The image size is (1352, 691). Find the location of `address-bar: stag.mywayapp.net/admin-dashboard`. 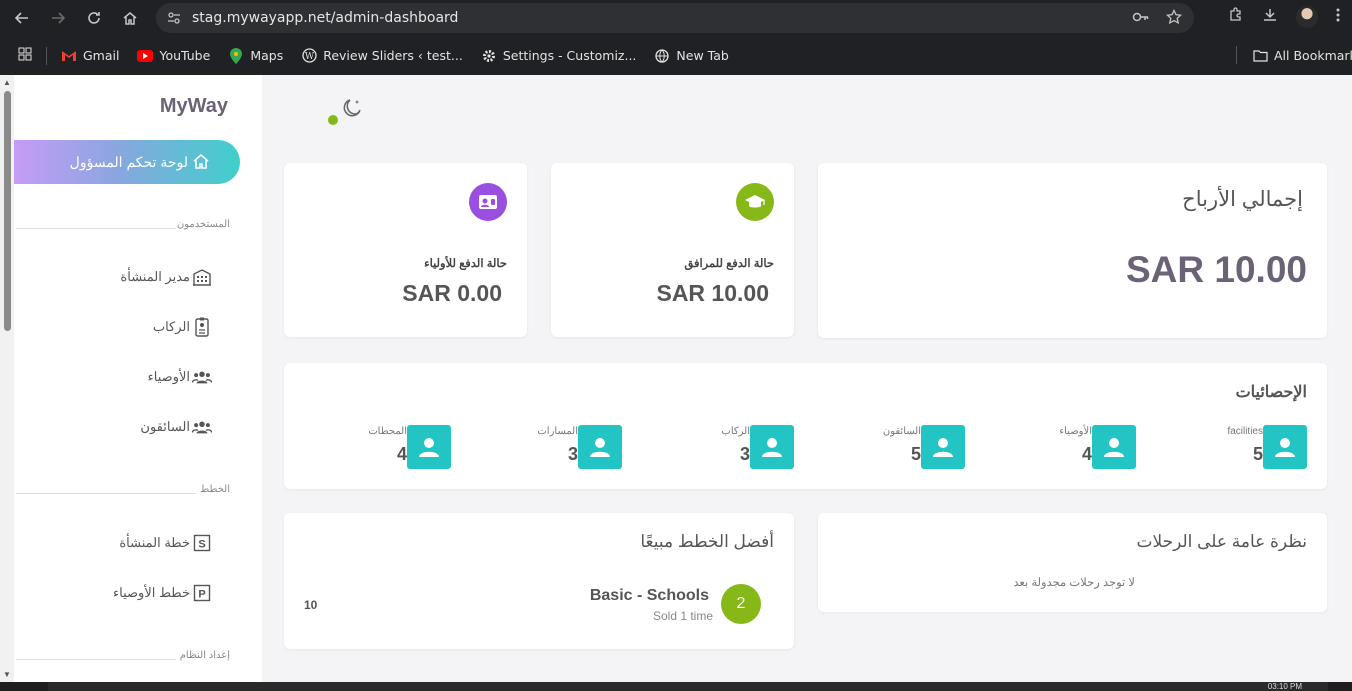

address-bar: stag.mywayapp.net/admin-dashboard is located at coordinates (675, 18).